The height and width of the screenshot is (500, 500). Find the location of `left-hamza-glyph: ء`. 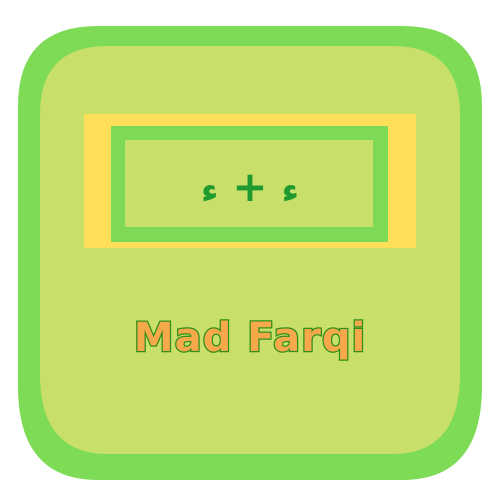

left-hamza-glyph: ء is located at coordinates (210, 191).